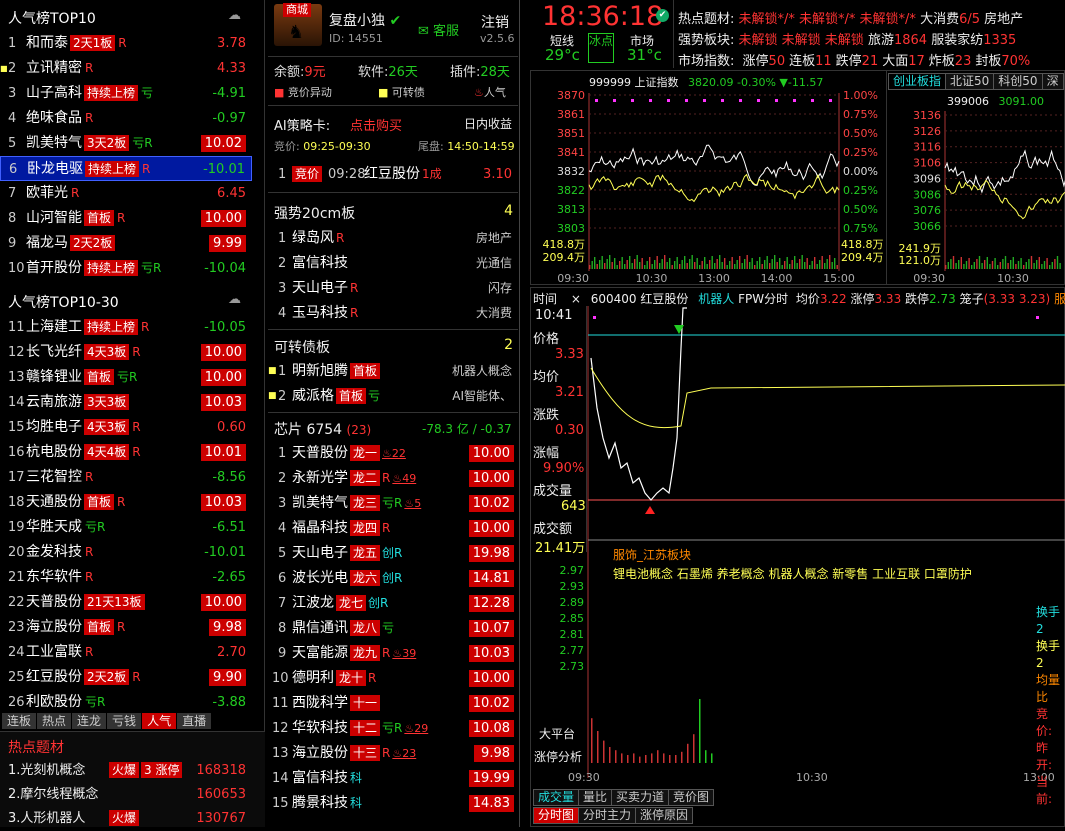  Describe the element at coordinates (365, 453) in the screenshot. I see `dragon-tag: 龙一` at that location.